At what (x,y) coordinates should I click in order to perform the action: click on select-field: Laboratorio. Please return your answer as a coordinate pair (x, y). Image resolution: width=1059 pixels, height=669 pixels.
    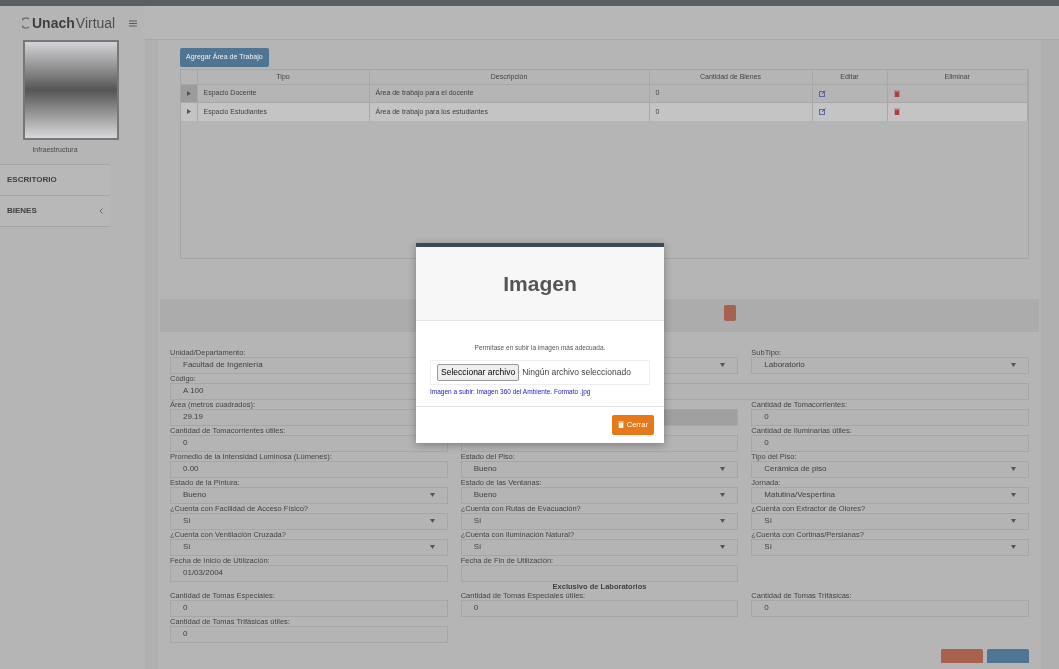
    Looking at the image, I should click on (890, 365).